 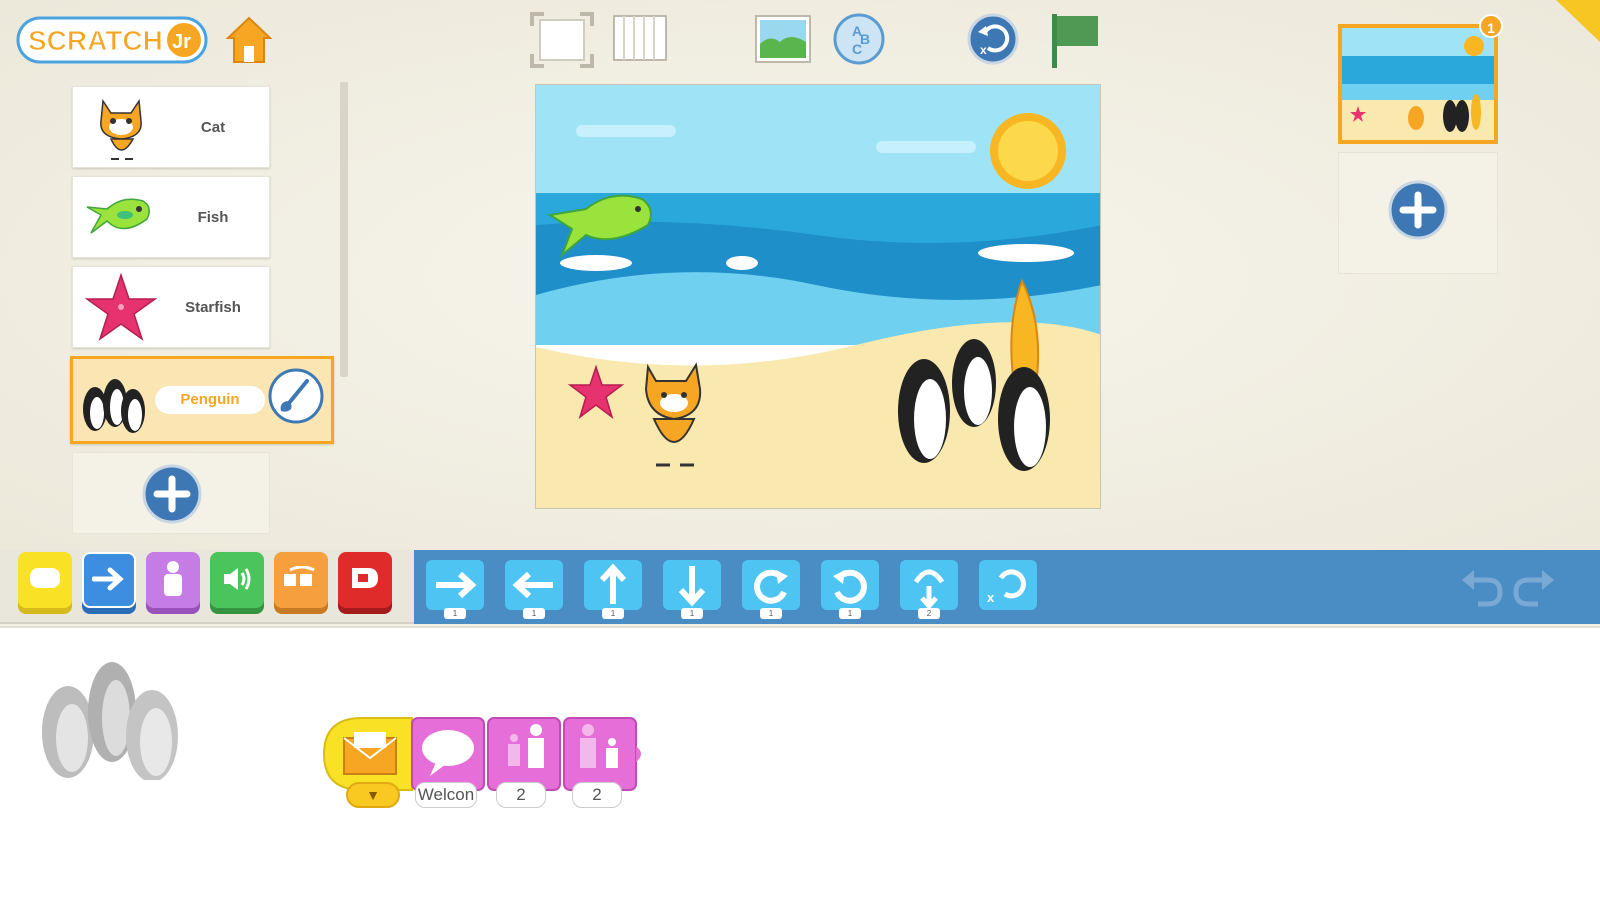 I want to click on sprite-item-penguin: Penguin, so click(x=202, y=400).